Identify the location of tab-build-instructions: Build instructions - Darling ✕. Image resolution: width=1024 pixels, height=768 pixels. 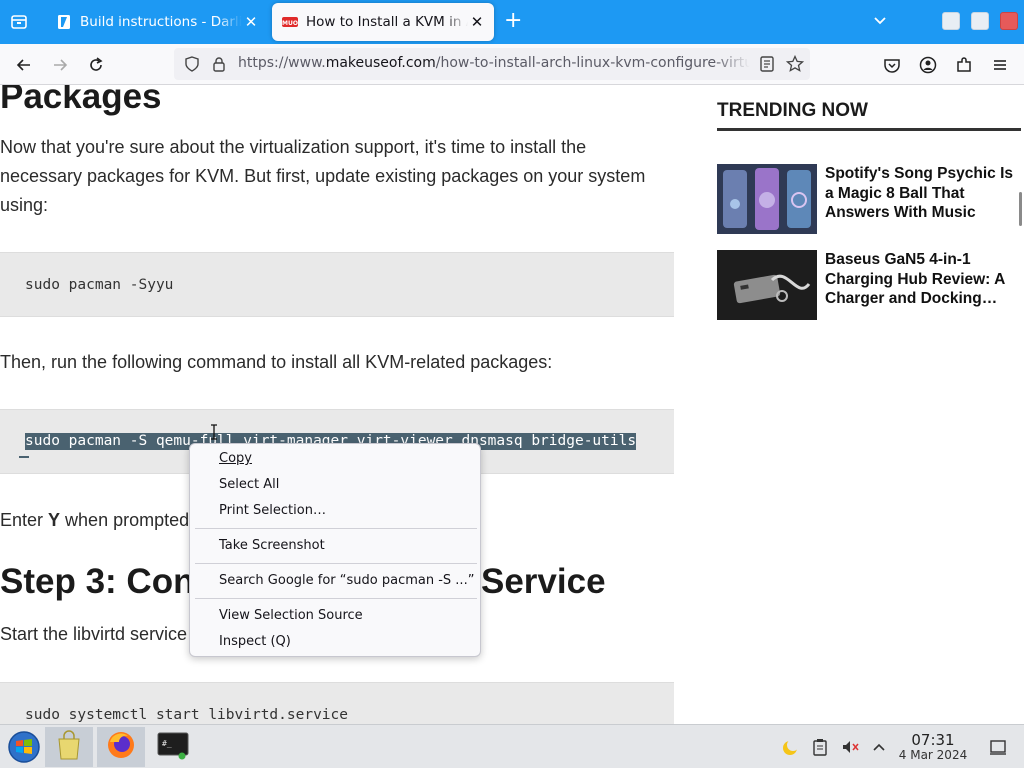
(157, 22).